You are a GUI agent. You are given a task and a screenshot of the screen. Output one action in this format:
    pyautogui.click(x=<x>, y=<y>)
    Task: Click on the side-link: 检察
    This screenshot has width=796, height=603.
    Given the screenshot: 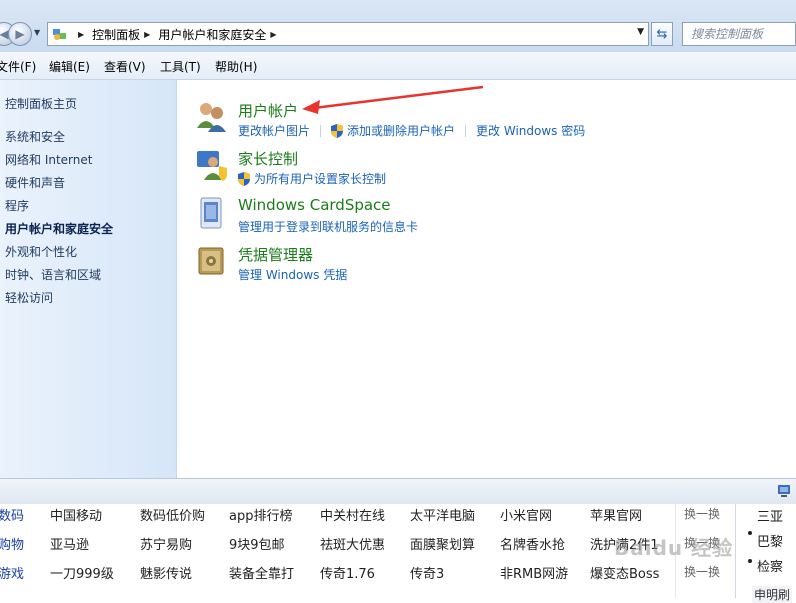 What is the action you would take?
    pyautogui.click(x=770, y=565)
    